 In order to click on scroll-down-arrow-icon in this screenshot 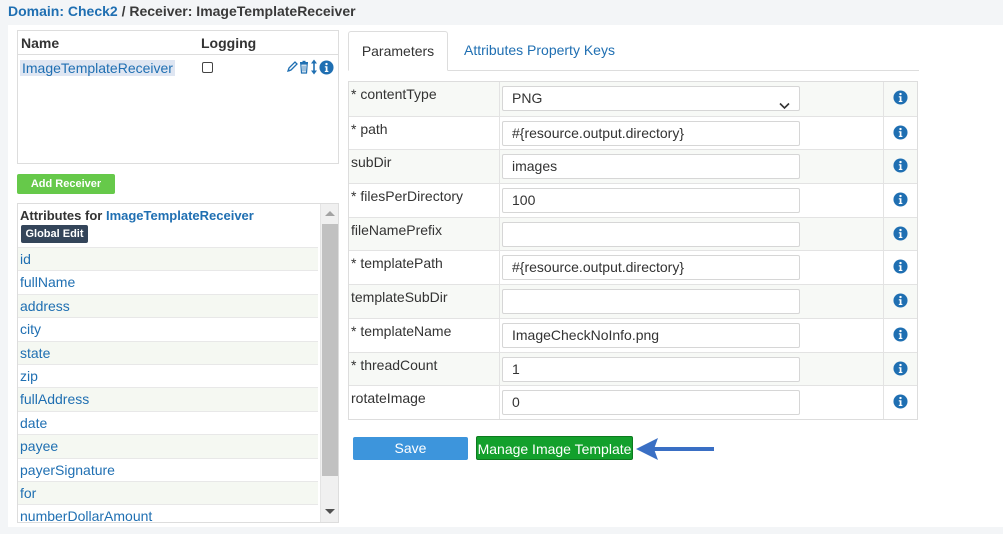, I will do `click(330, 511)`.